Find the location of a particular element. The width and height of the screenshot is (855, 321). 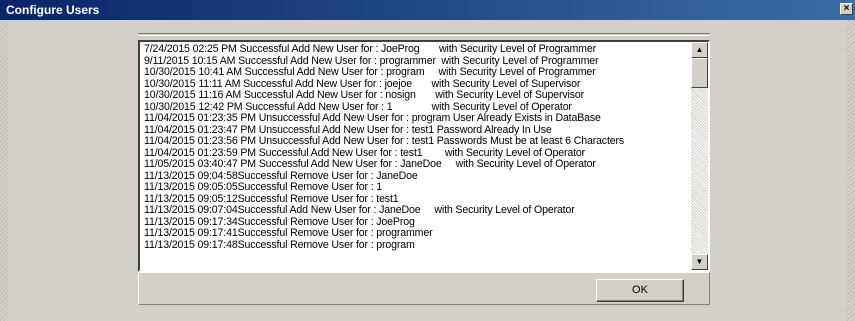

close-icon: × is located at coordinates (846, 8).